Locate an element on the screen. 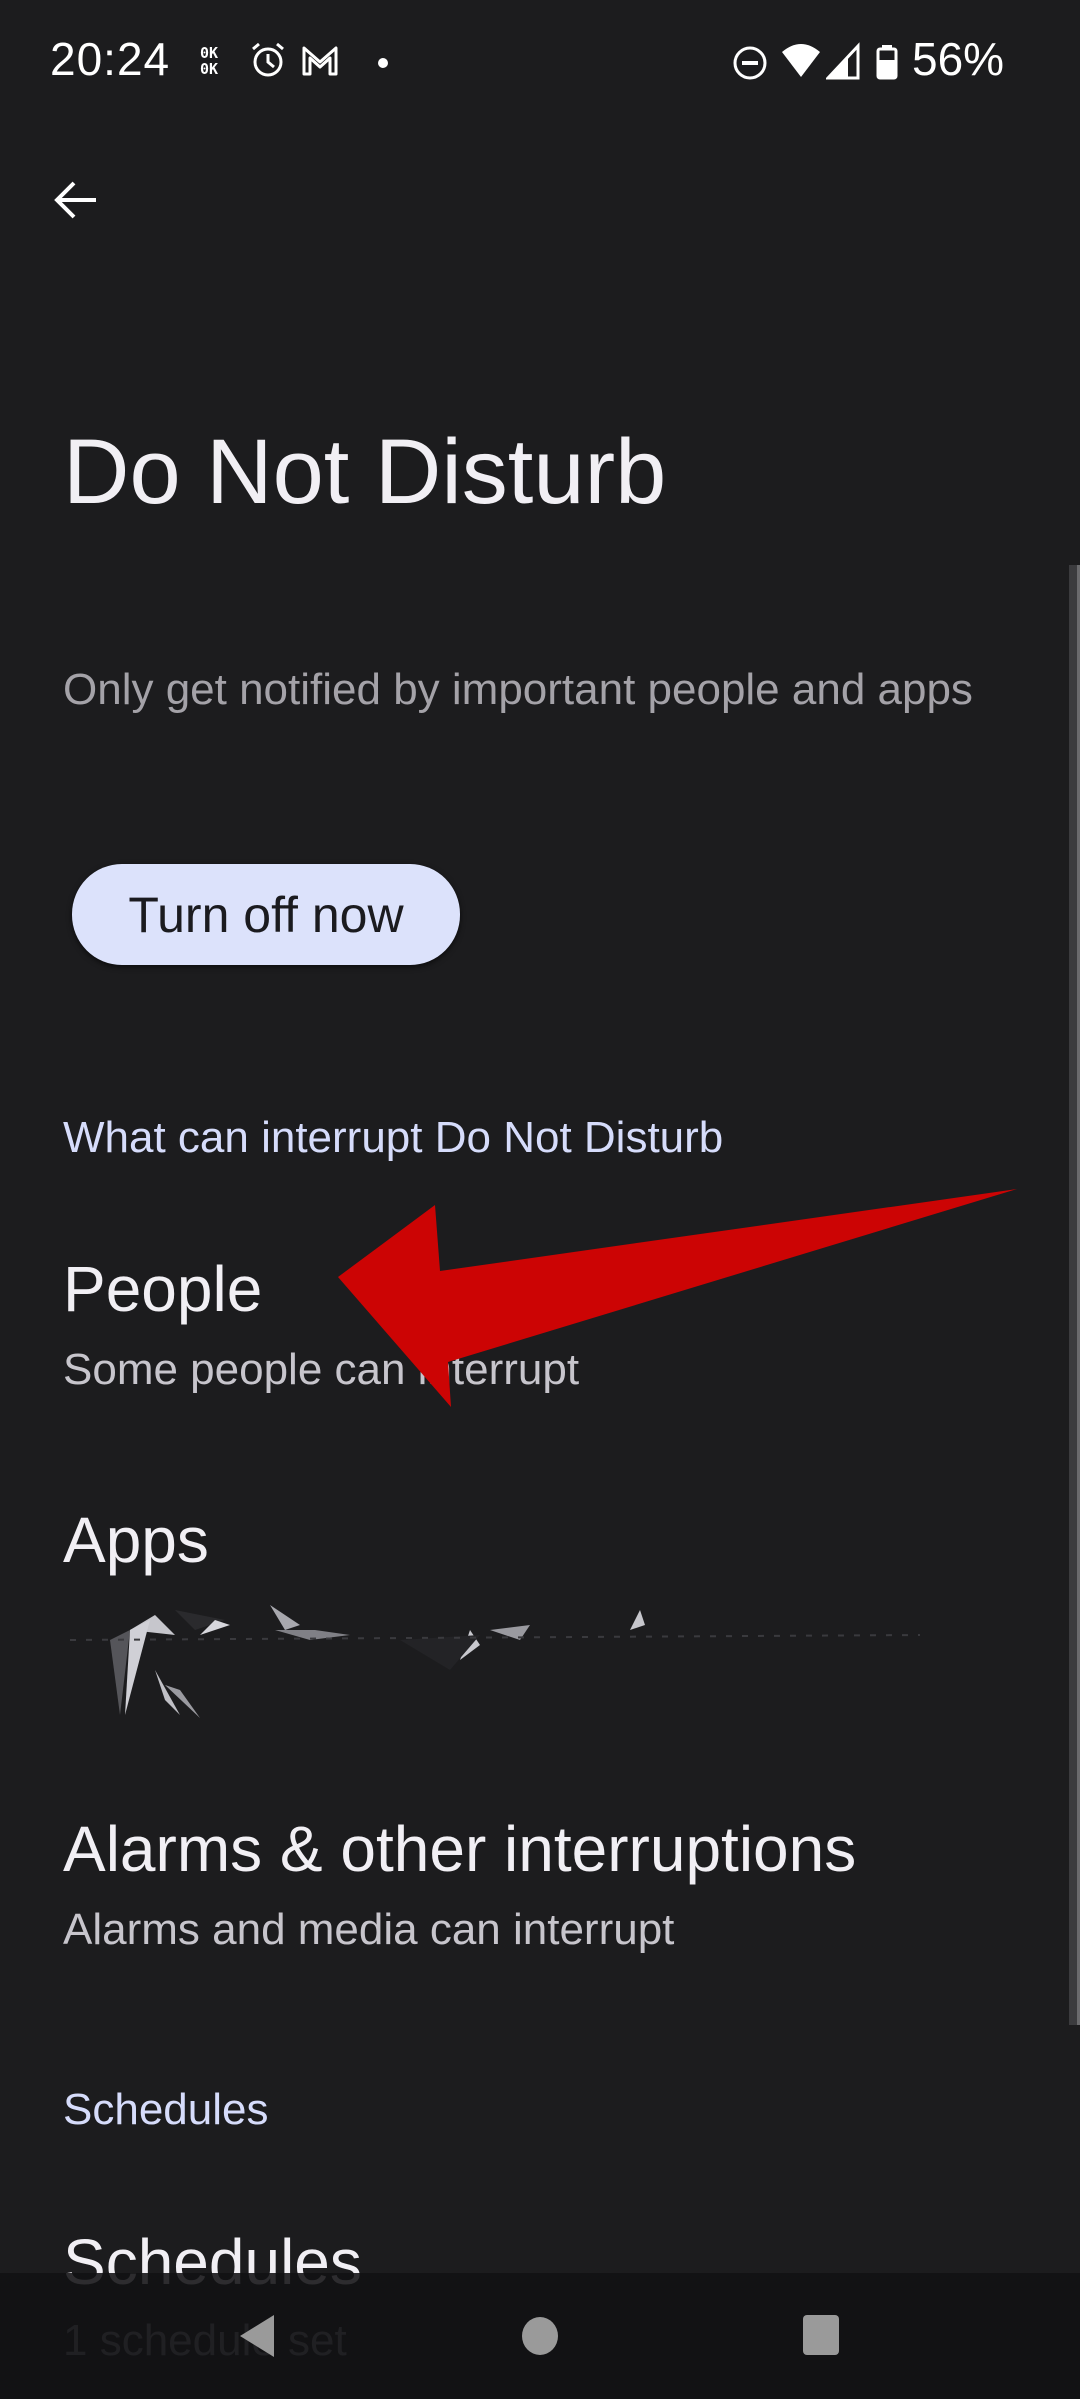  turn-off-now-button: Turn off now is located at coordinates (266, 914).